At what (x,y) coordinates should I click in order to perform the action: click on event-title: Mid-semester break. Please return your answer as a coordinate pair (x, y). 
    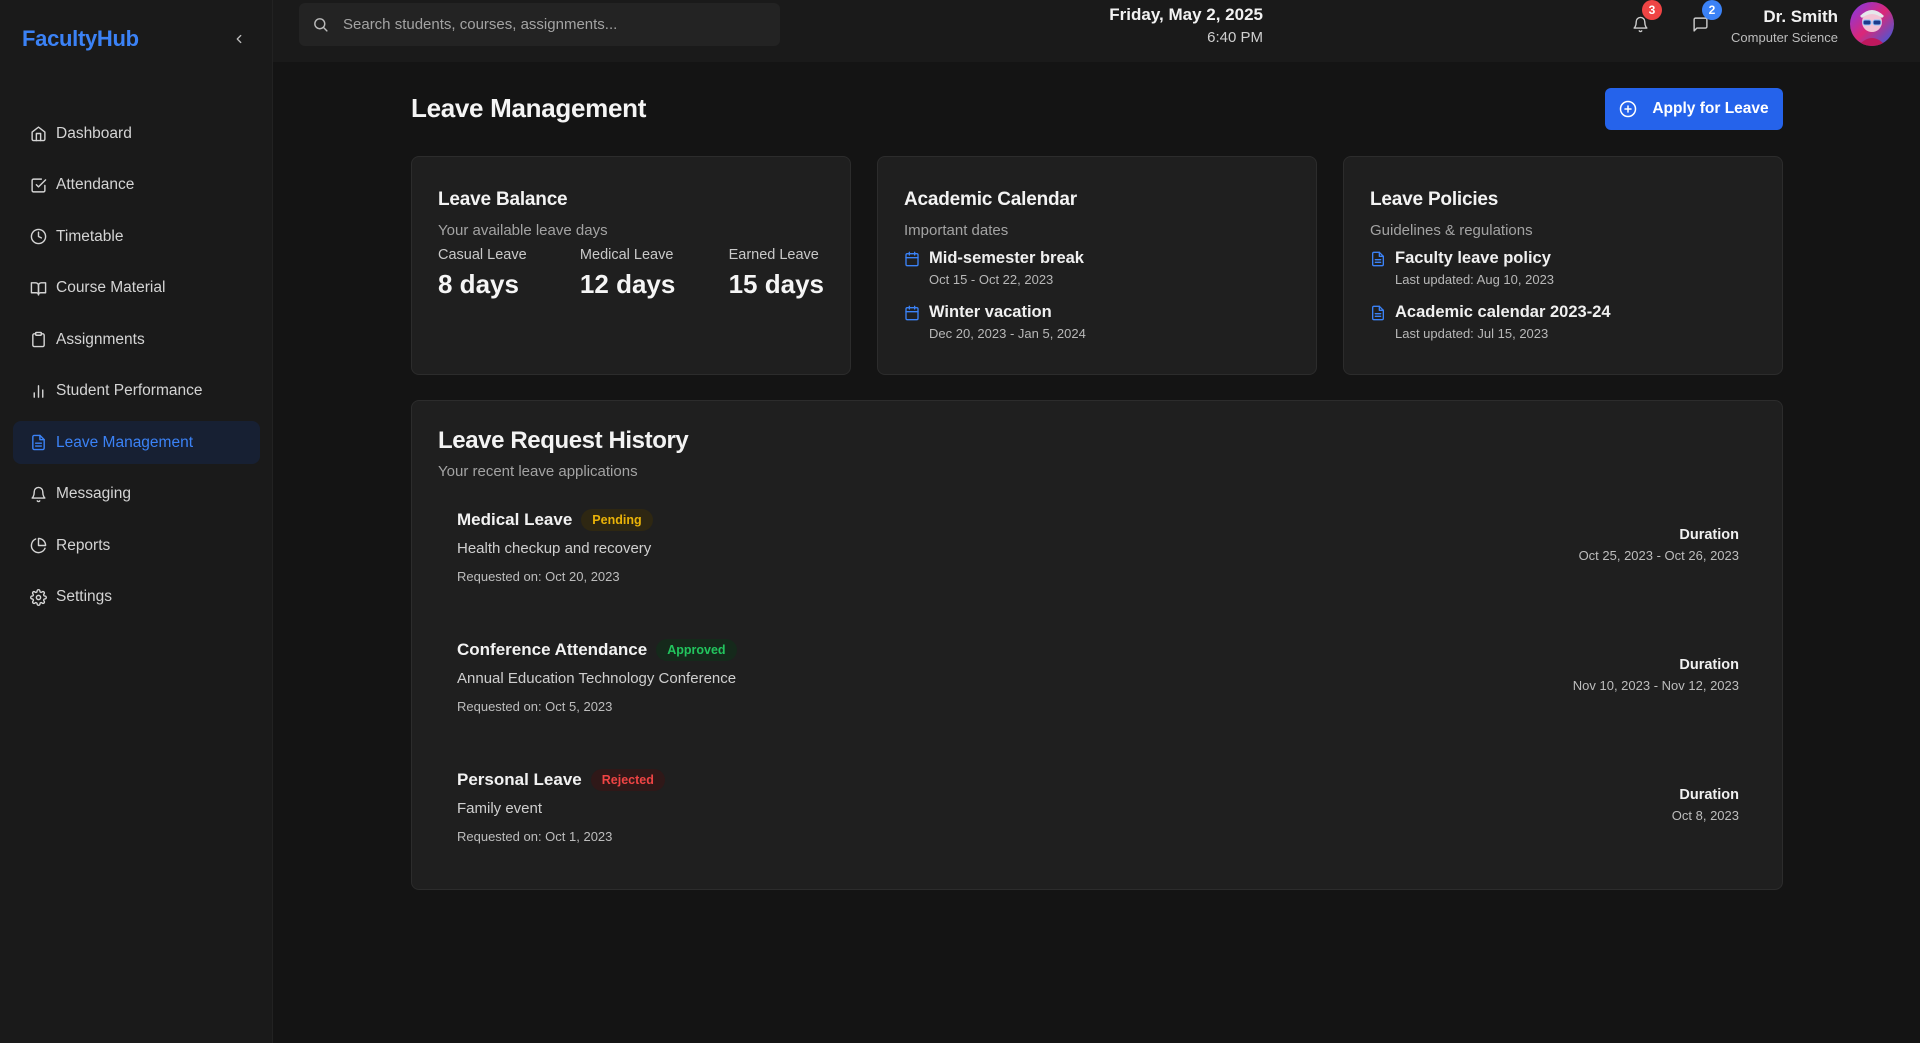
    Looking at the image, I should click on (1006, 258).